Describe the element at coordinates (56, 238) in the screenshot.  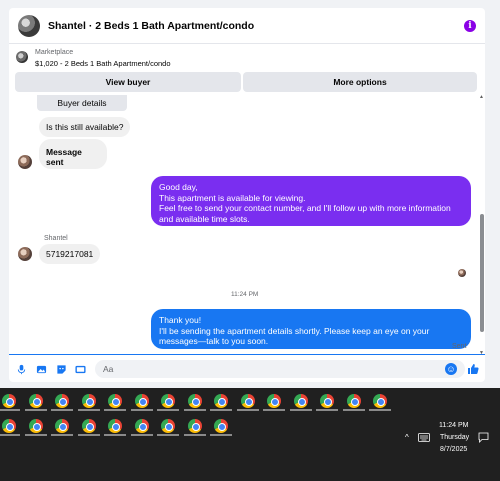
I see `sender-name: Shantel` at that location.